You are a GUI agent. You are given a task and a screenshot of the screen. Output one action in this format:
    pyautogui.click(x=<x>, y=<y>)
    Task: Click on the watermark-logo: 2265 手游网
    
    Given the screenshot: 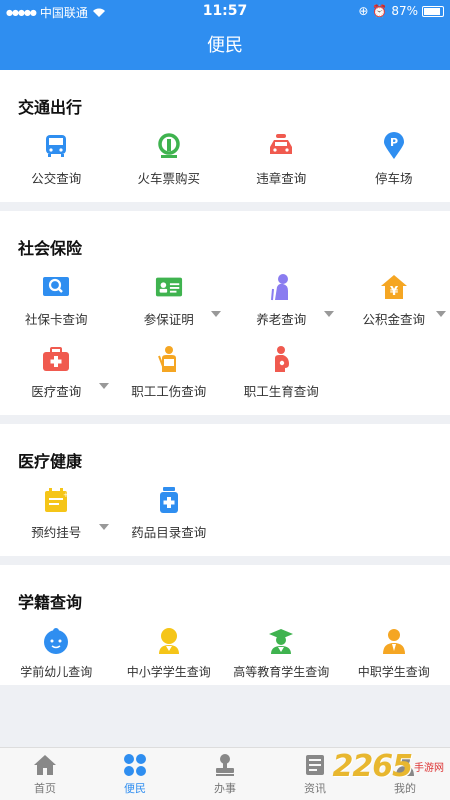 What is the action you would take?
    pyautogui.click(x=375, y=766)
    